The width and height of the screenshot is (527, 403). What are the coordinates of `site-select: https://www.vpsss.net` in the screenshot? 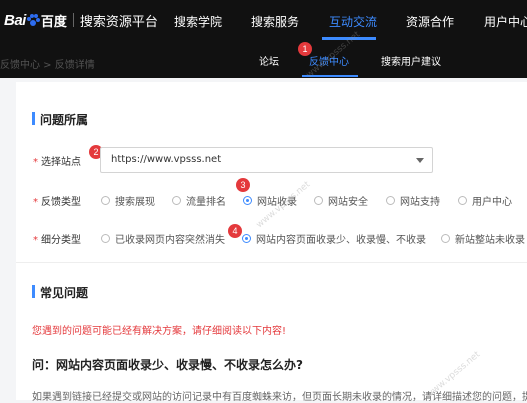 It's located at (266, 160).